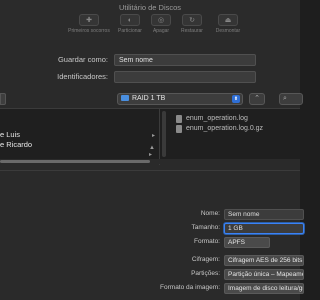  Describe the element at coordinates (205, 227) in the screenshot. I see `size-label: Tamanho:` at that location.